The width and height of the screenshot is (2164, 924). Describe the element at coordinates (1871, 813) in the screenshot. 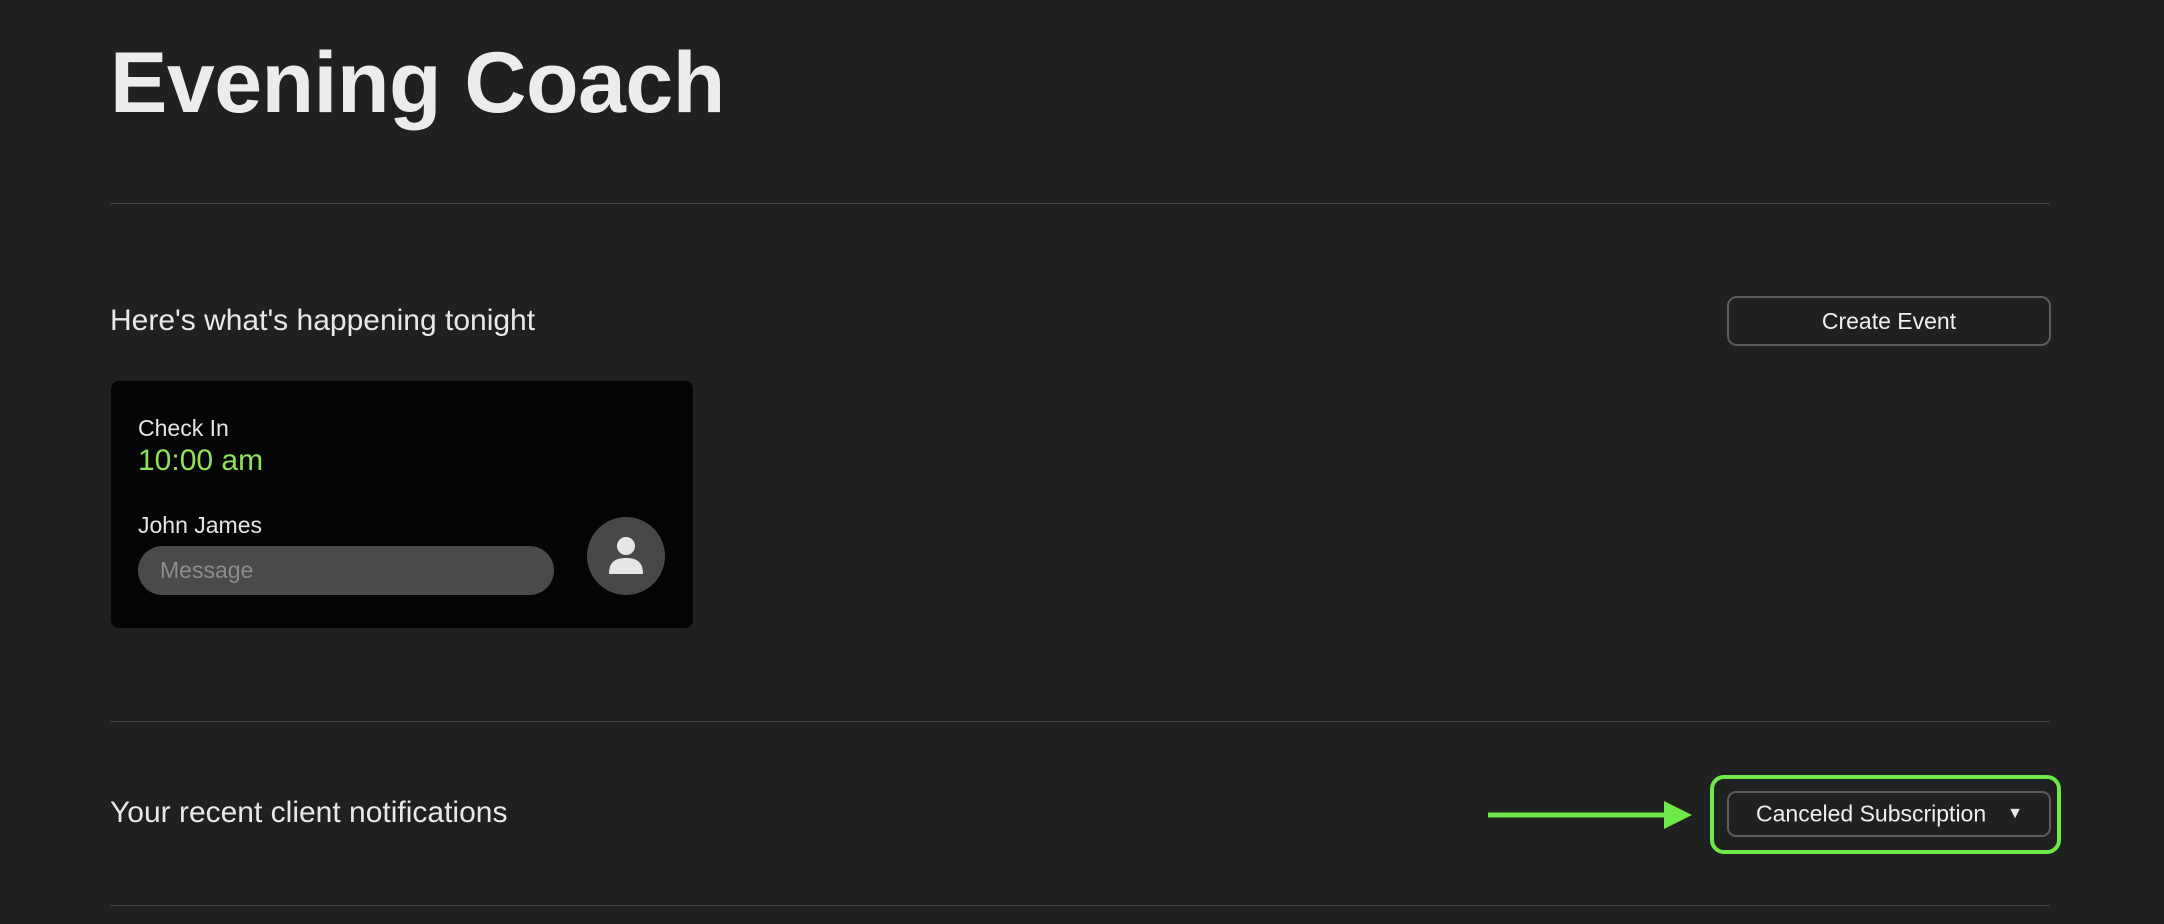

I see `filter-selected-value: Canceled Subscription` at that location.